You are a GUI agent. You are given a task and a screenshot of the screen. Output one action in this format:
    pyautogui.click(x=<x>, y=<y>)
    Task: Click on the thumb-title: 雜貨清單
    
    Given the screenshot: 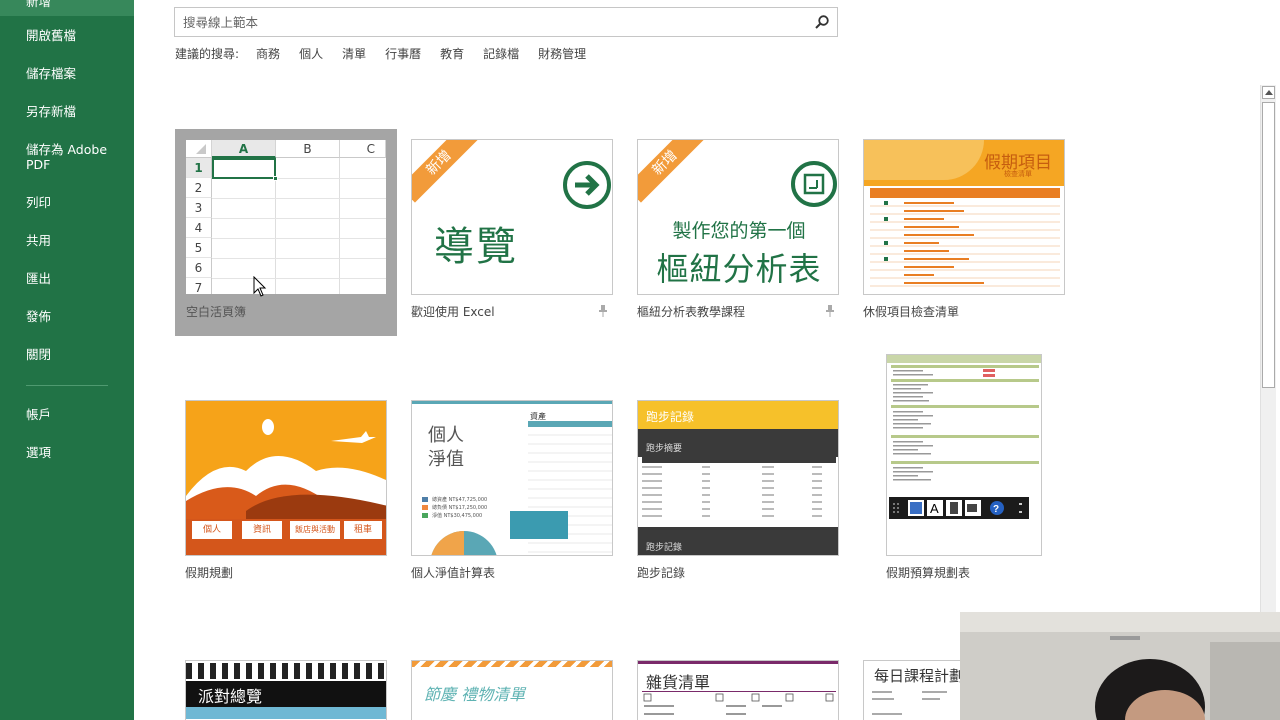 What is the action you would take?
    pyautogui.click(x=678, y=682)
    